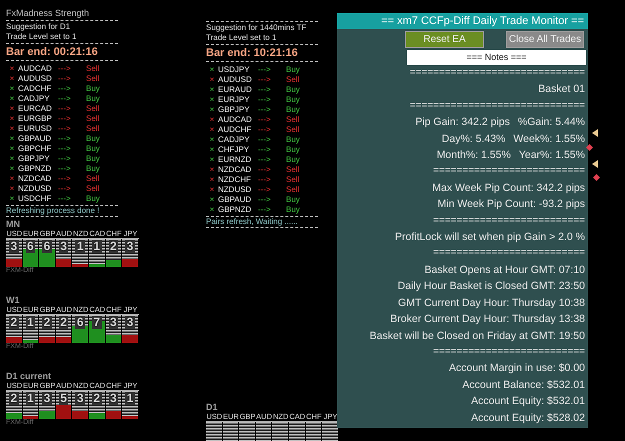  Describe the element at coordinates (462, 122) in the screenshot. I see `stat-text: Pip Gain: 342.2 pips` at that location.